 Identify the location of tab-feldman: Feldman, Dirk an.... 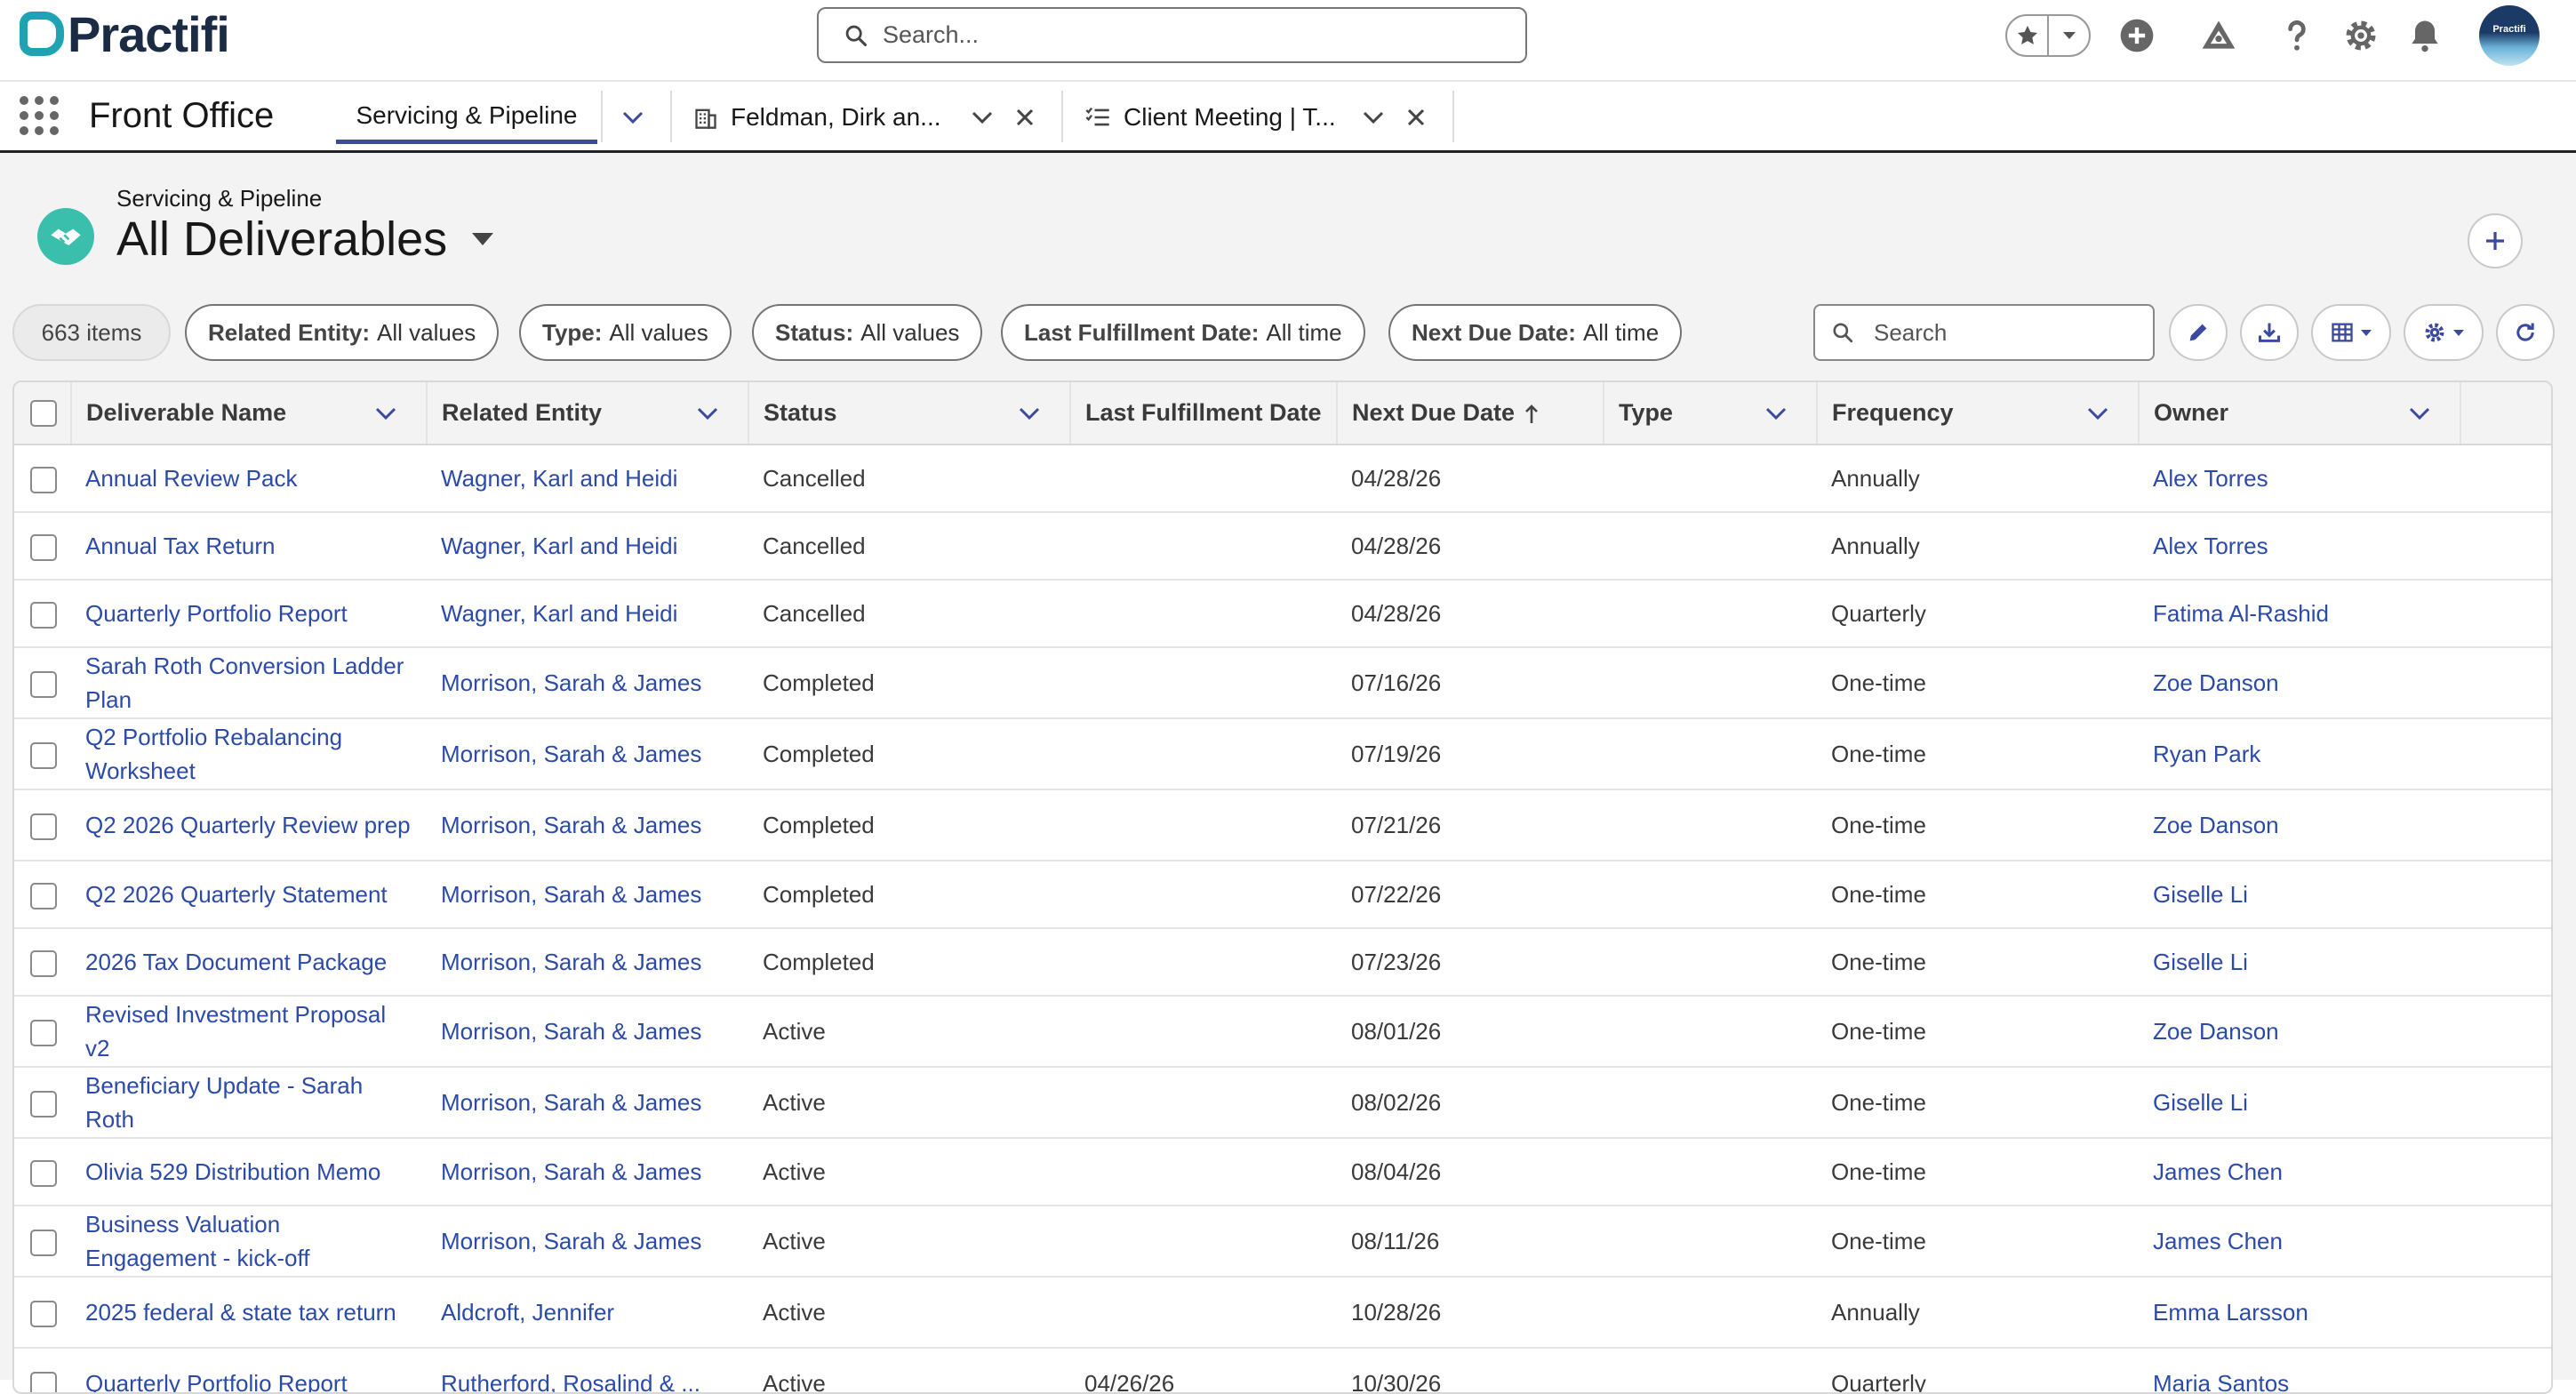
(817, 117).